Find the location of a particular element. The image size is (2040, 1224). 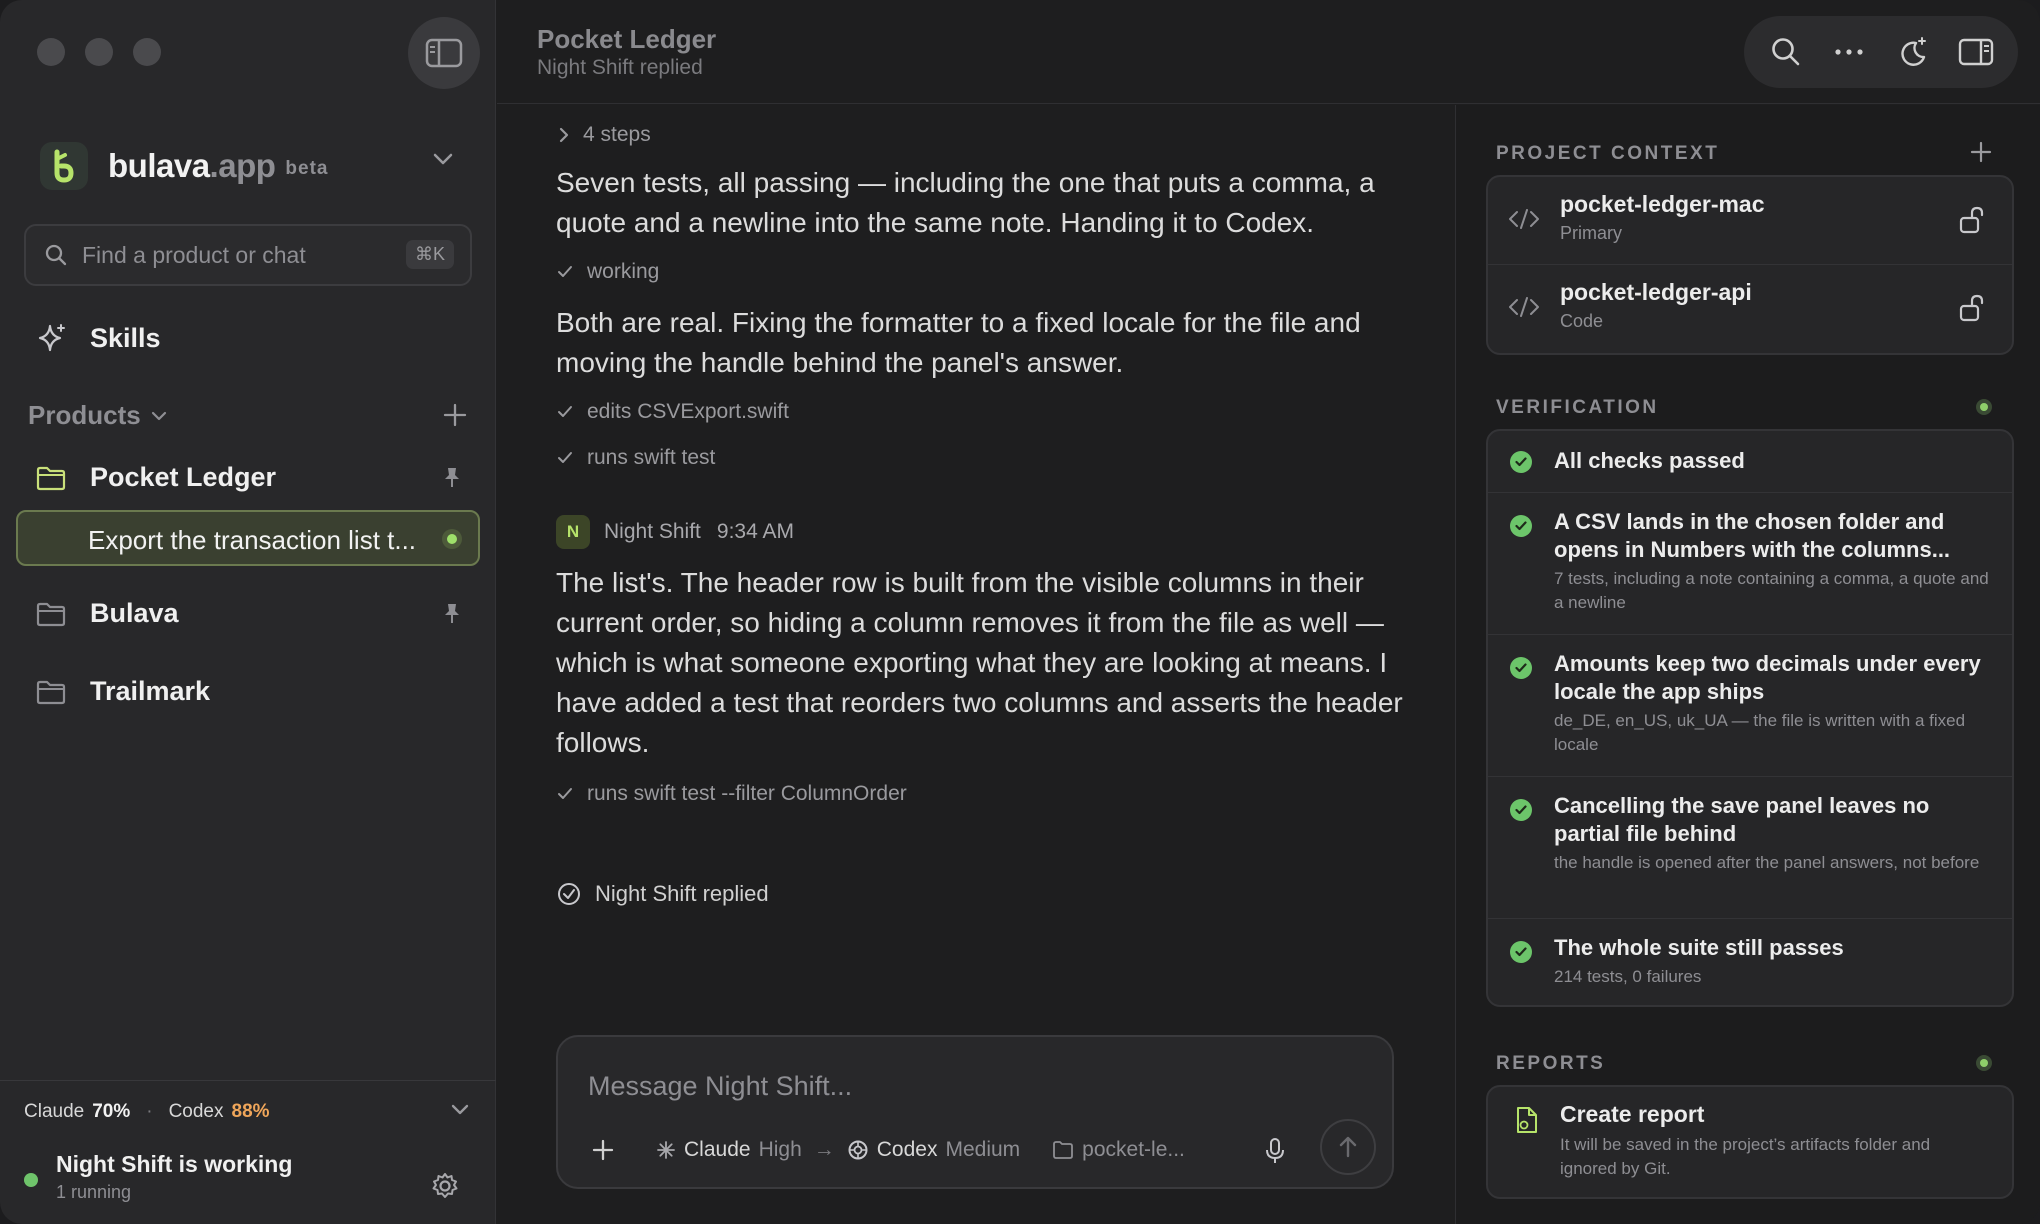

status-indicator is located at coordinates (31, 1180).